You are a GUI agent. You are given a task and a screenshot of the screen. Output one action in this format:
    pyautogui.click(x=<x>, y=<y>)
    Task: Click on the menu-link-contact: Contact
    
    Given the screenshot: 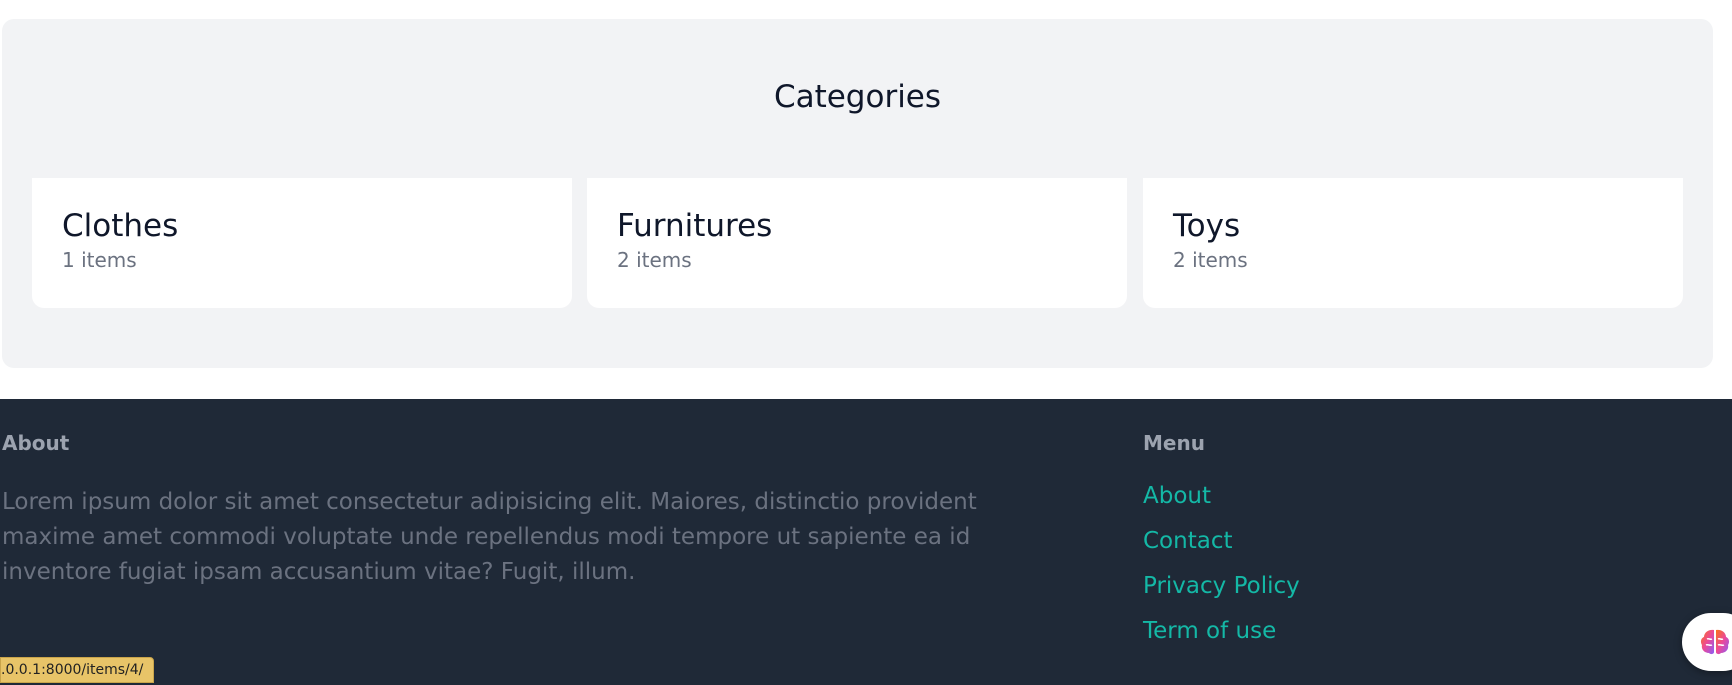 What is the action you would take?
    pyautogui.click(x=1187, y=541)
    